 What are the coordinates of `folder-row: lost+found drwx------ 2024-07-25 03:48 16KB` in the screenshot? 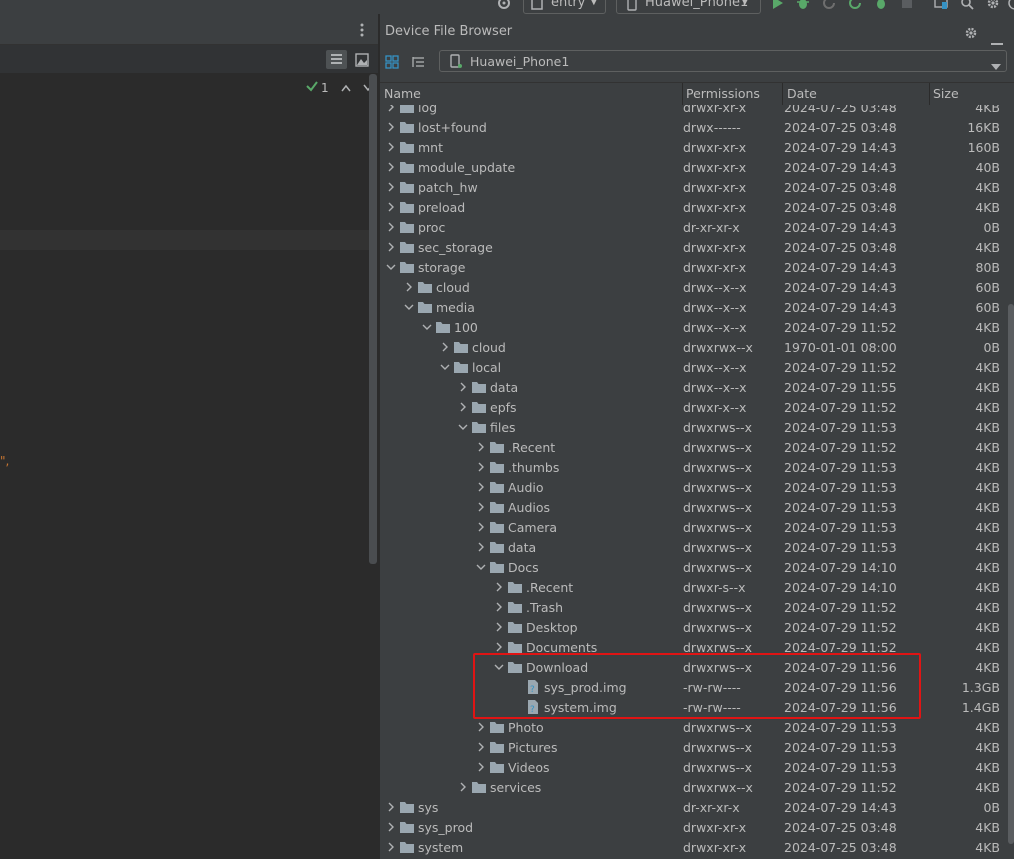 It's located at (697, 127).